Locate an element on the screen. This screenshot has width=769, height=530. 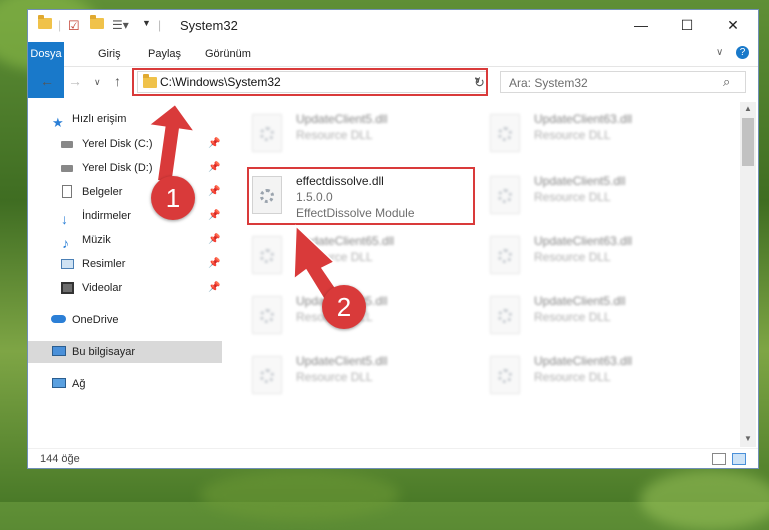
search-placeholder: Ara: System32 is located at coordinates (548, 83).